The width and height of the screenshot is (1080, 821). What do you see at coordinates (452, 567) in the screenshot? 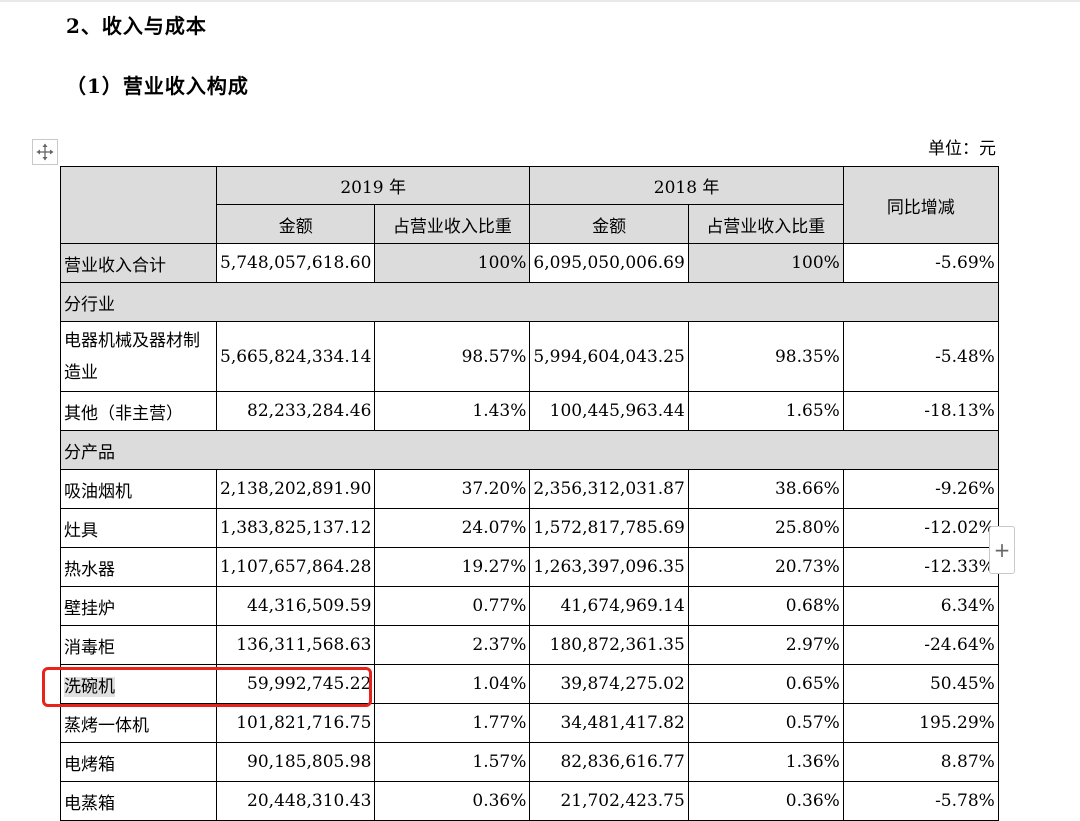
I see `ratio-2019-cell: 19.27%` at bounding box center [452, 567].